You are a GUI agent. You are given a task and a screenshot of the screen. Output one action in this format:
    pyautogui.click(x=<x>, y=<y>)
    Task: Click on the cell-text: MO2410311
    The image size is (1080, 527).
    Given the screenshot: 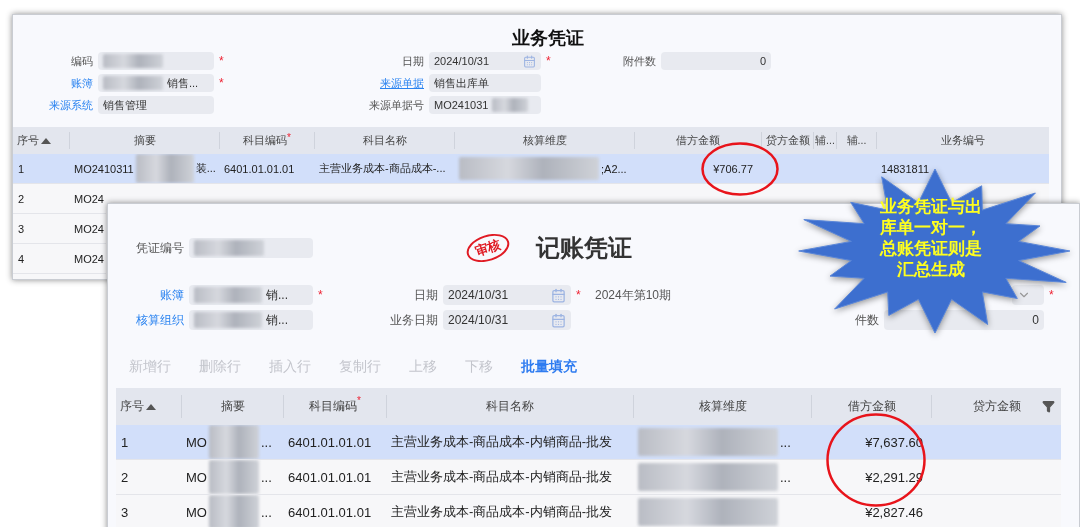 What is the action you would take?
    pyautogui.click(x=104, y=168)
    